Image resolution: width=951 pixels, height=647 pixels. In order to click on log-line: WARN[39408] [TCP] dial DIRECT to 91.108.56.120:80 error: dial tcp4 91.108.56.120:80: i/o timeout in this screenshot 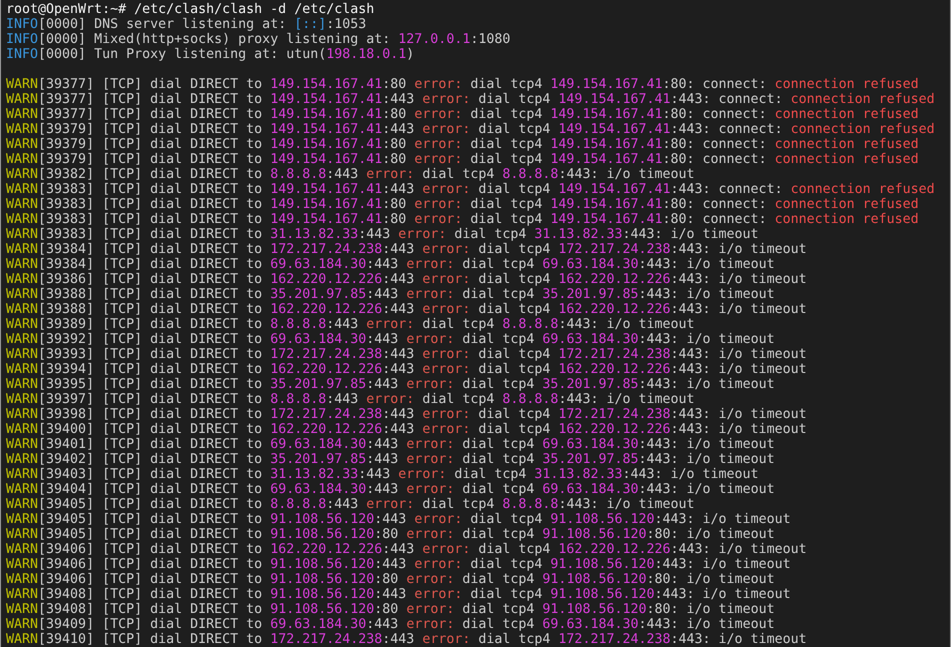, I will do `click(390, 609)`.